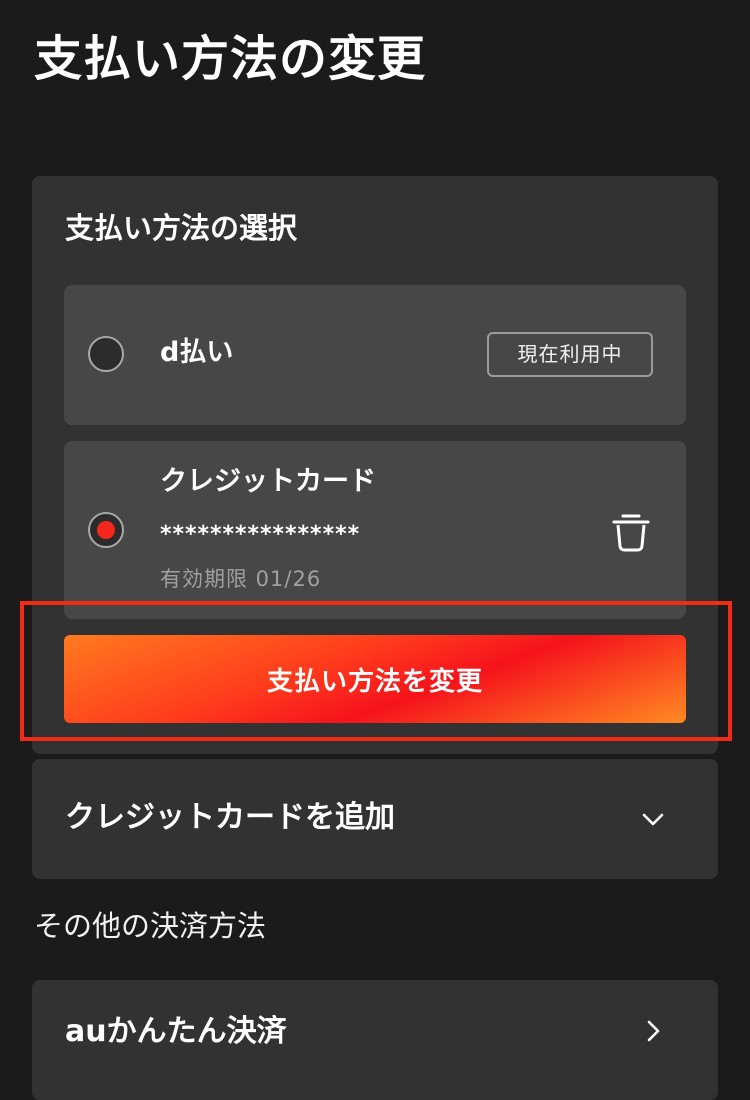  I want to click on d-payment-radio, so click(106, 354).